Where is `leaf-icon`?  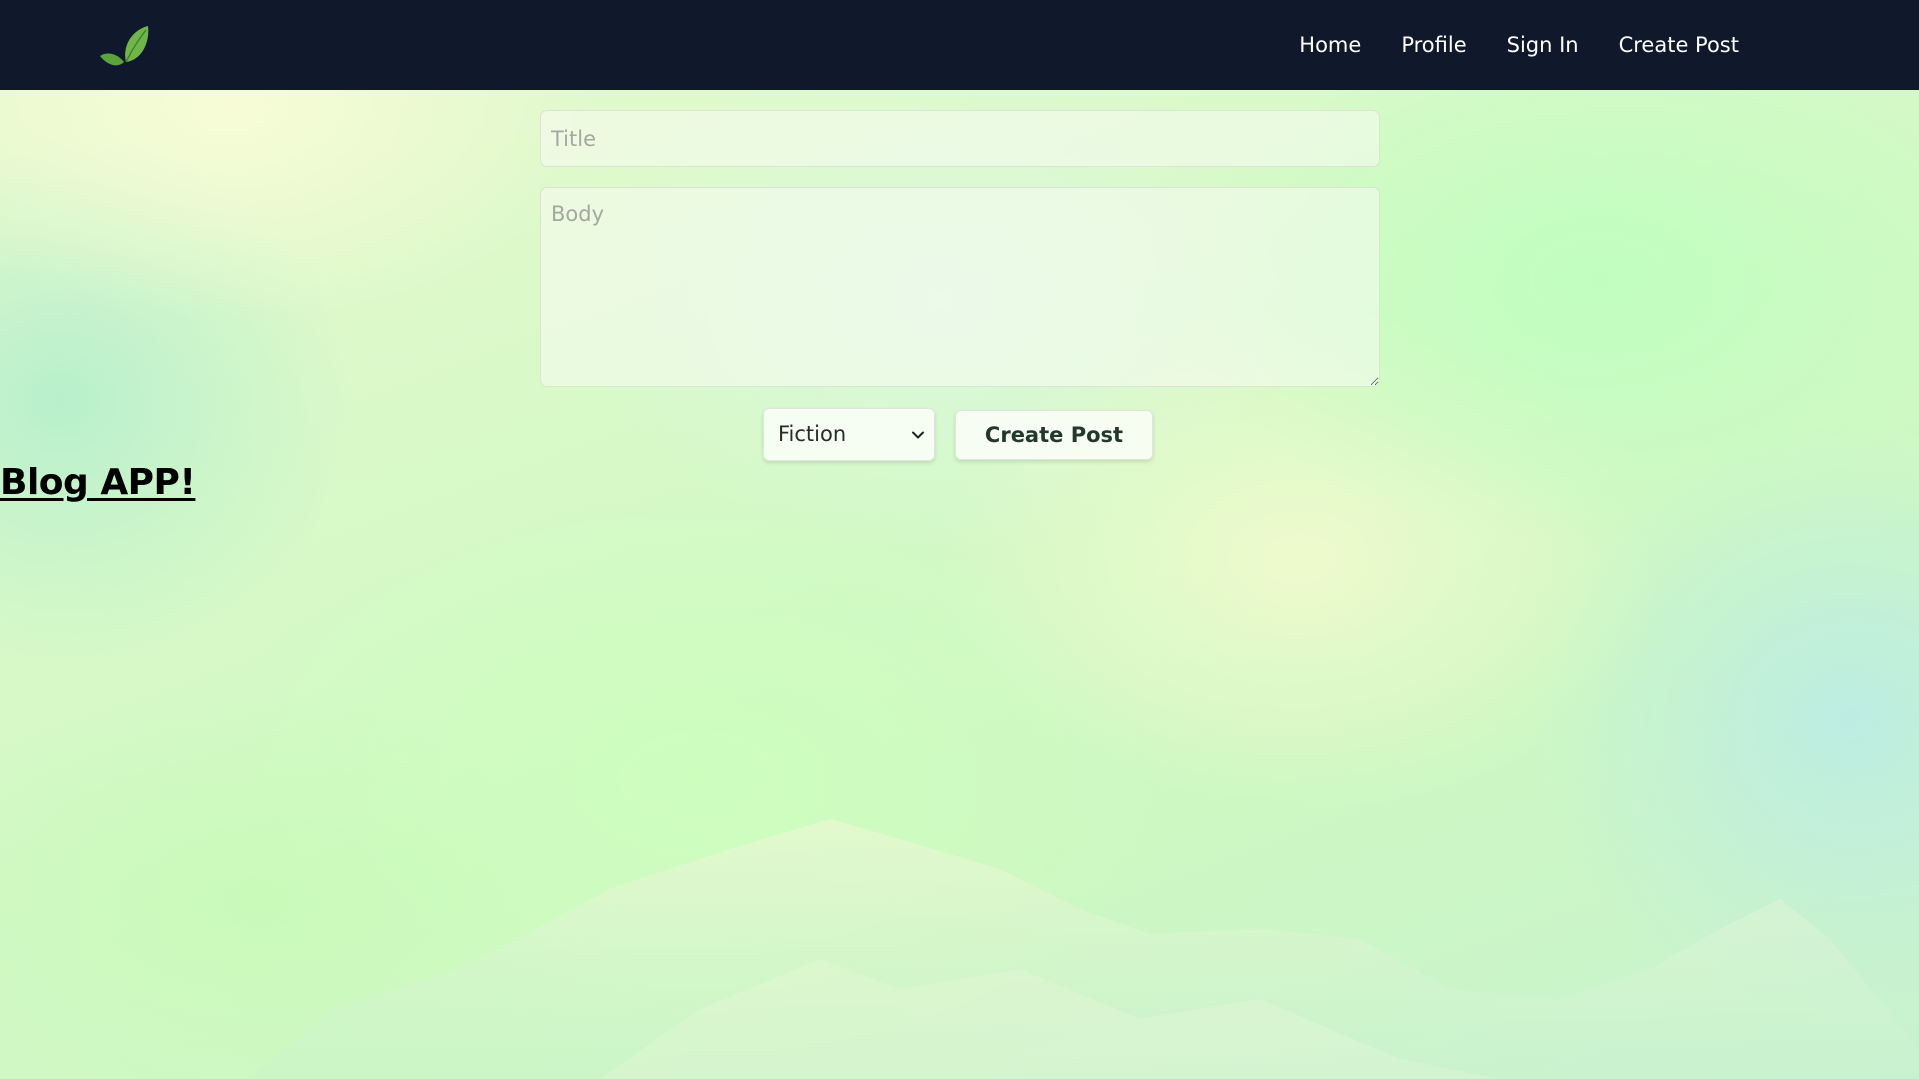
leaf-icon is located at coordinates (125, 45).